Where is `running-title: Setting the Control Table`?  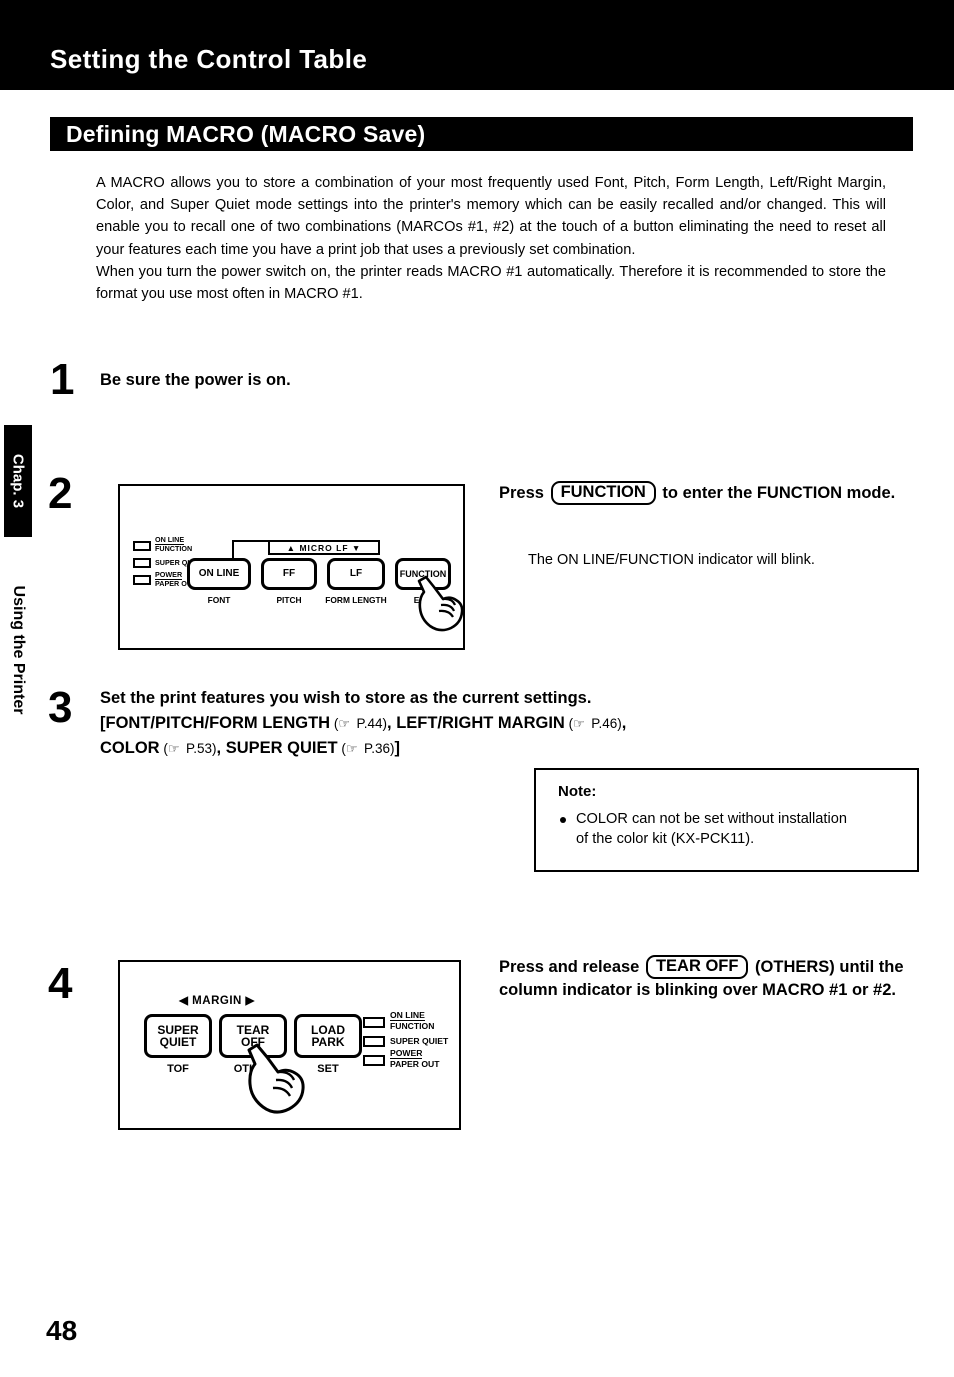 running-title: Setting the Control Table is located at coordinates (209, 59).